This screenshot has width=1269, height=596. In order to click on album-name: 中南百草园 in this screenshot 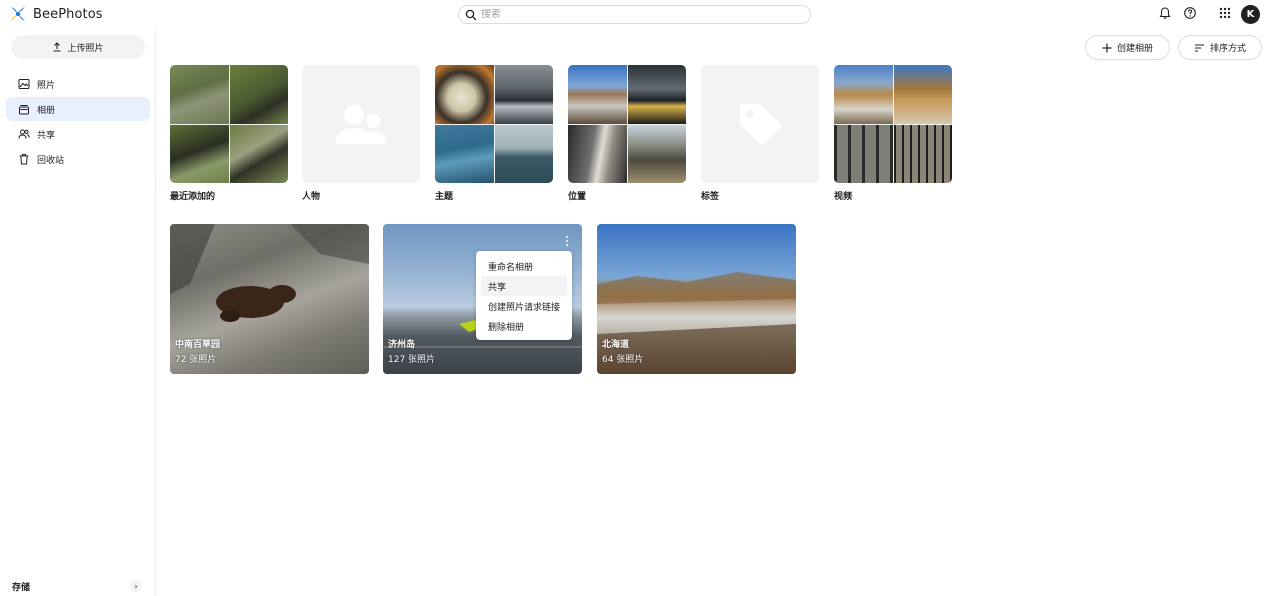, I will do `click(198, 345)`.